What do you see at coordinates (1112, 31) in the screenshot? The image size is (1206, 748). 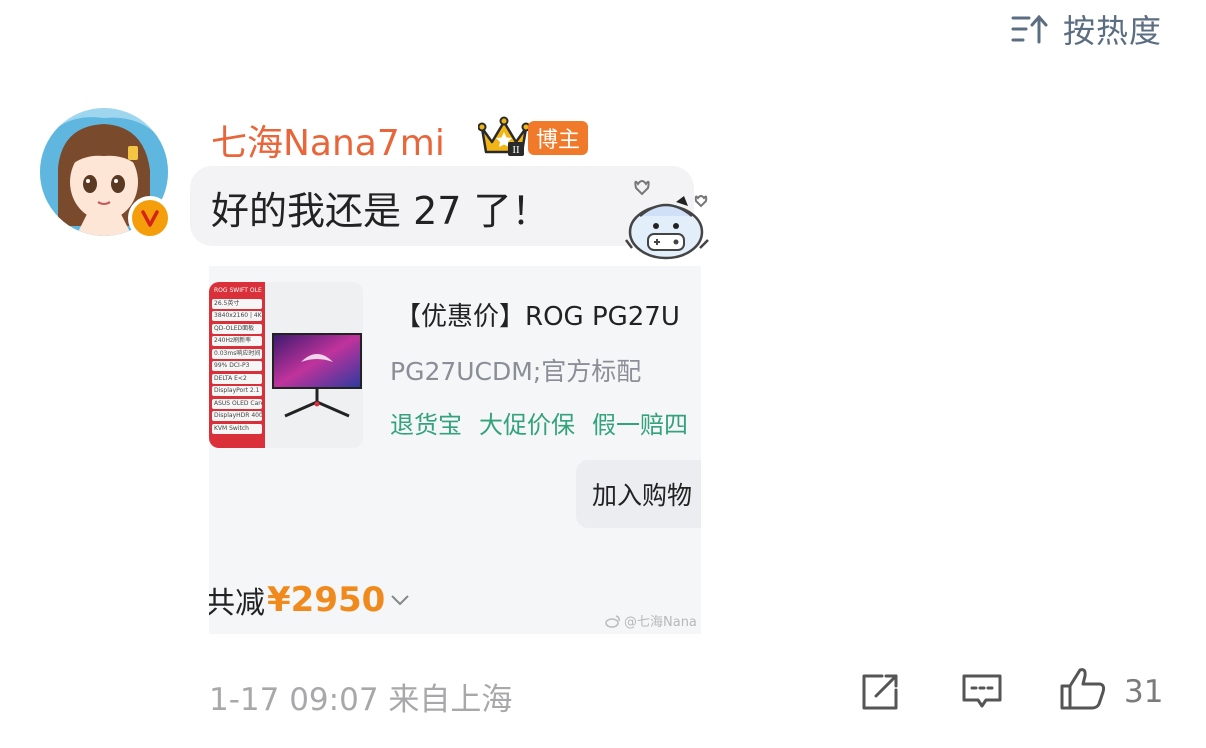 I see `sort-label: 按热度` at bounding box center [1112, 31].